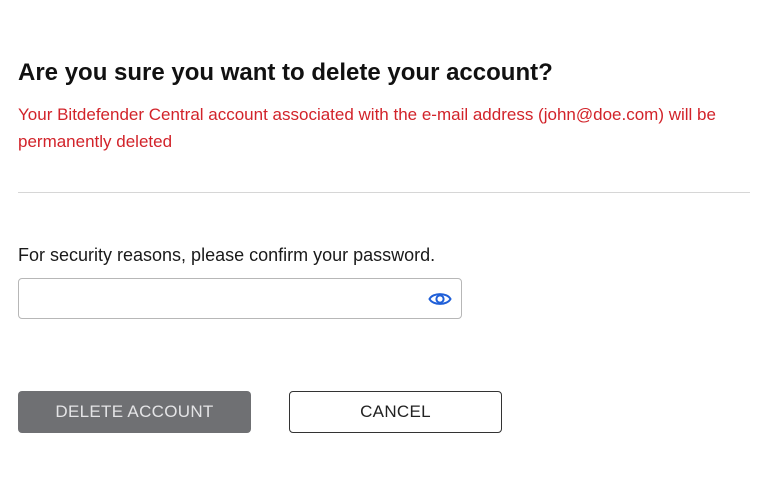 The height and width of the screenshot is (499, 768). What do you see at coordinates (219, 298) in the screenshot?
I see `password-input` at bounding box center [219, 298].